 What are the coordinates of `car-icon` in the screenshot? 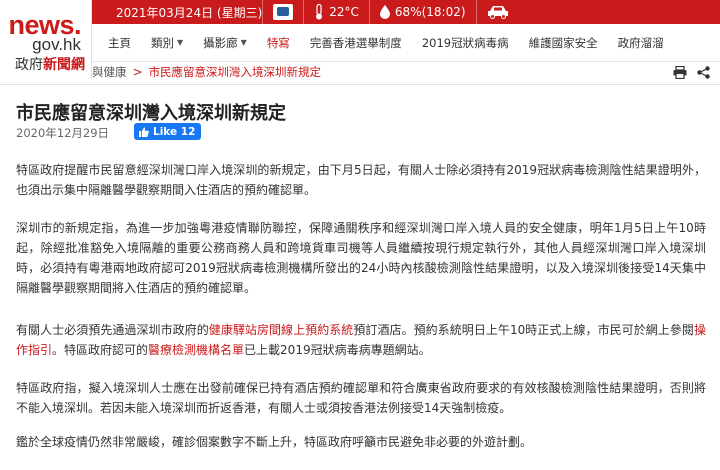 It's located at (497, 12).